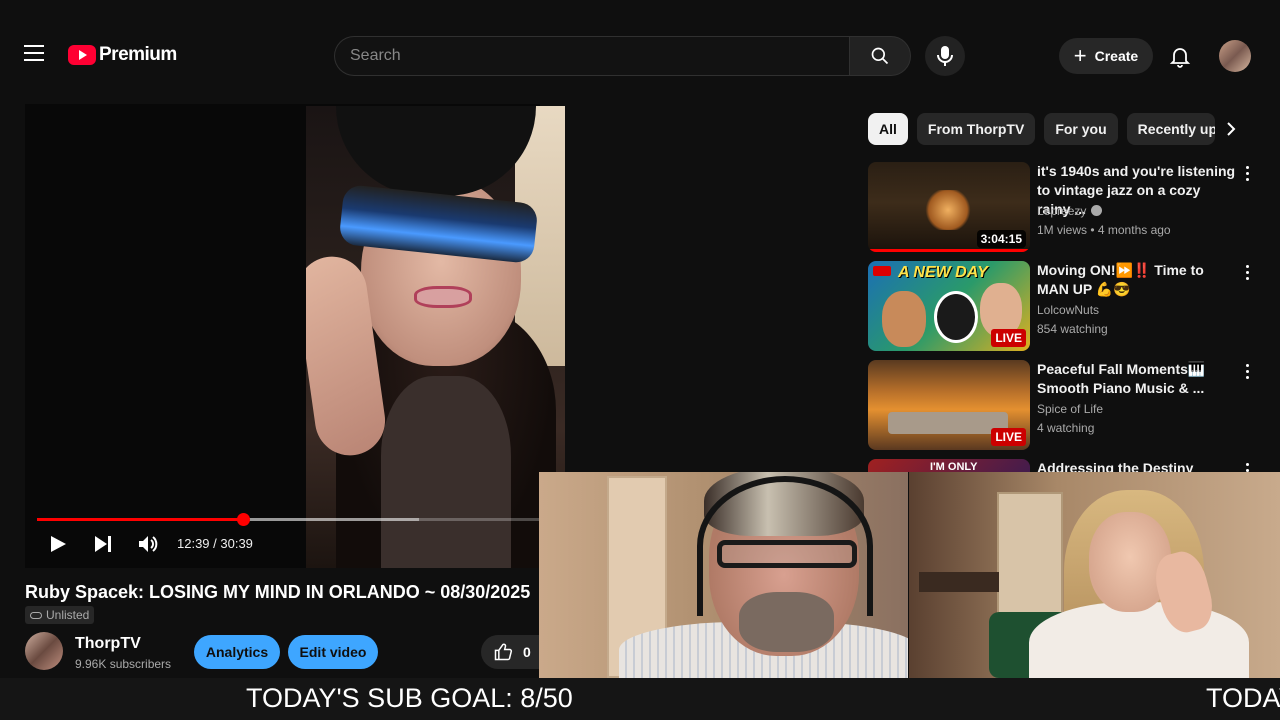  Describe the element at coordinates (123, 664) in the screenshot. I see `subscriber-count: 9.96K subscribers` at that location.